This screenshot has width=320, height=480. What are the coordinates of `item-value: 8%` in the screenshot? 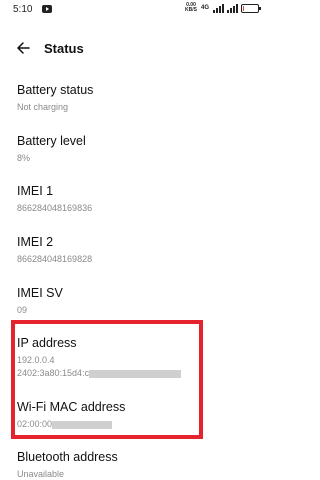 It's located at (24, 158).